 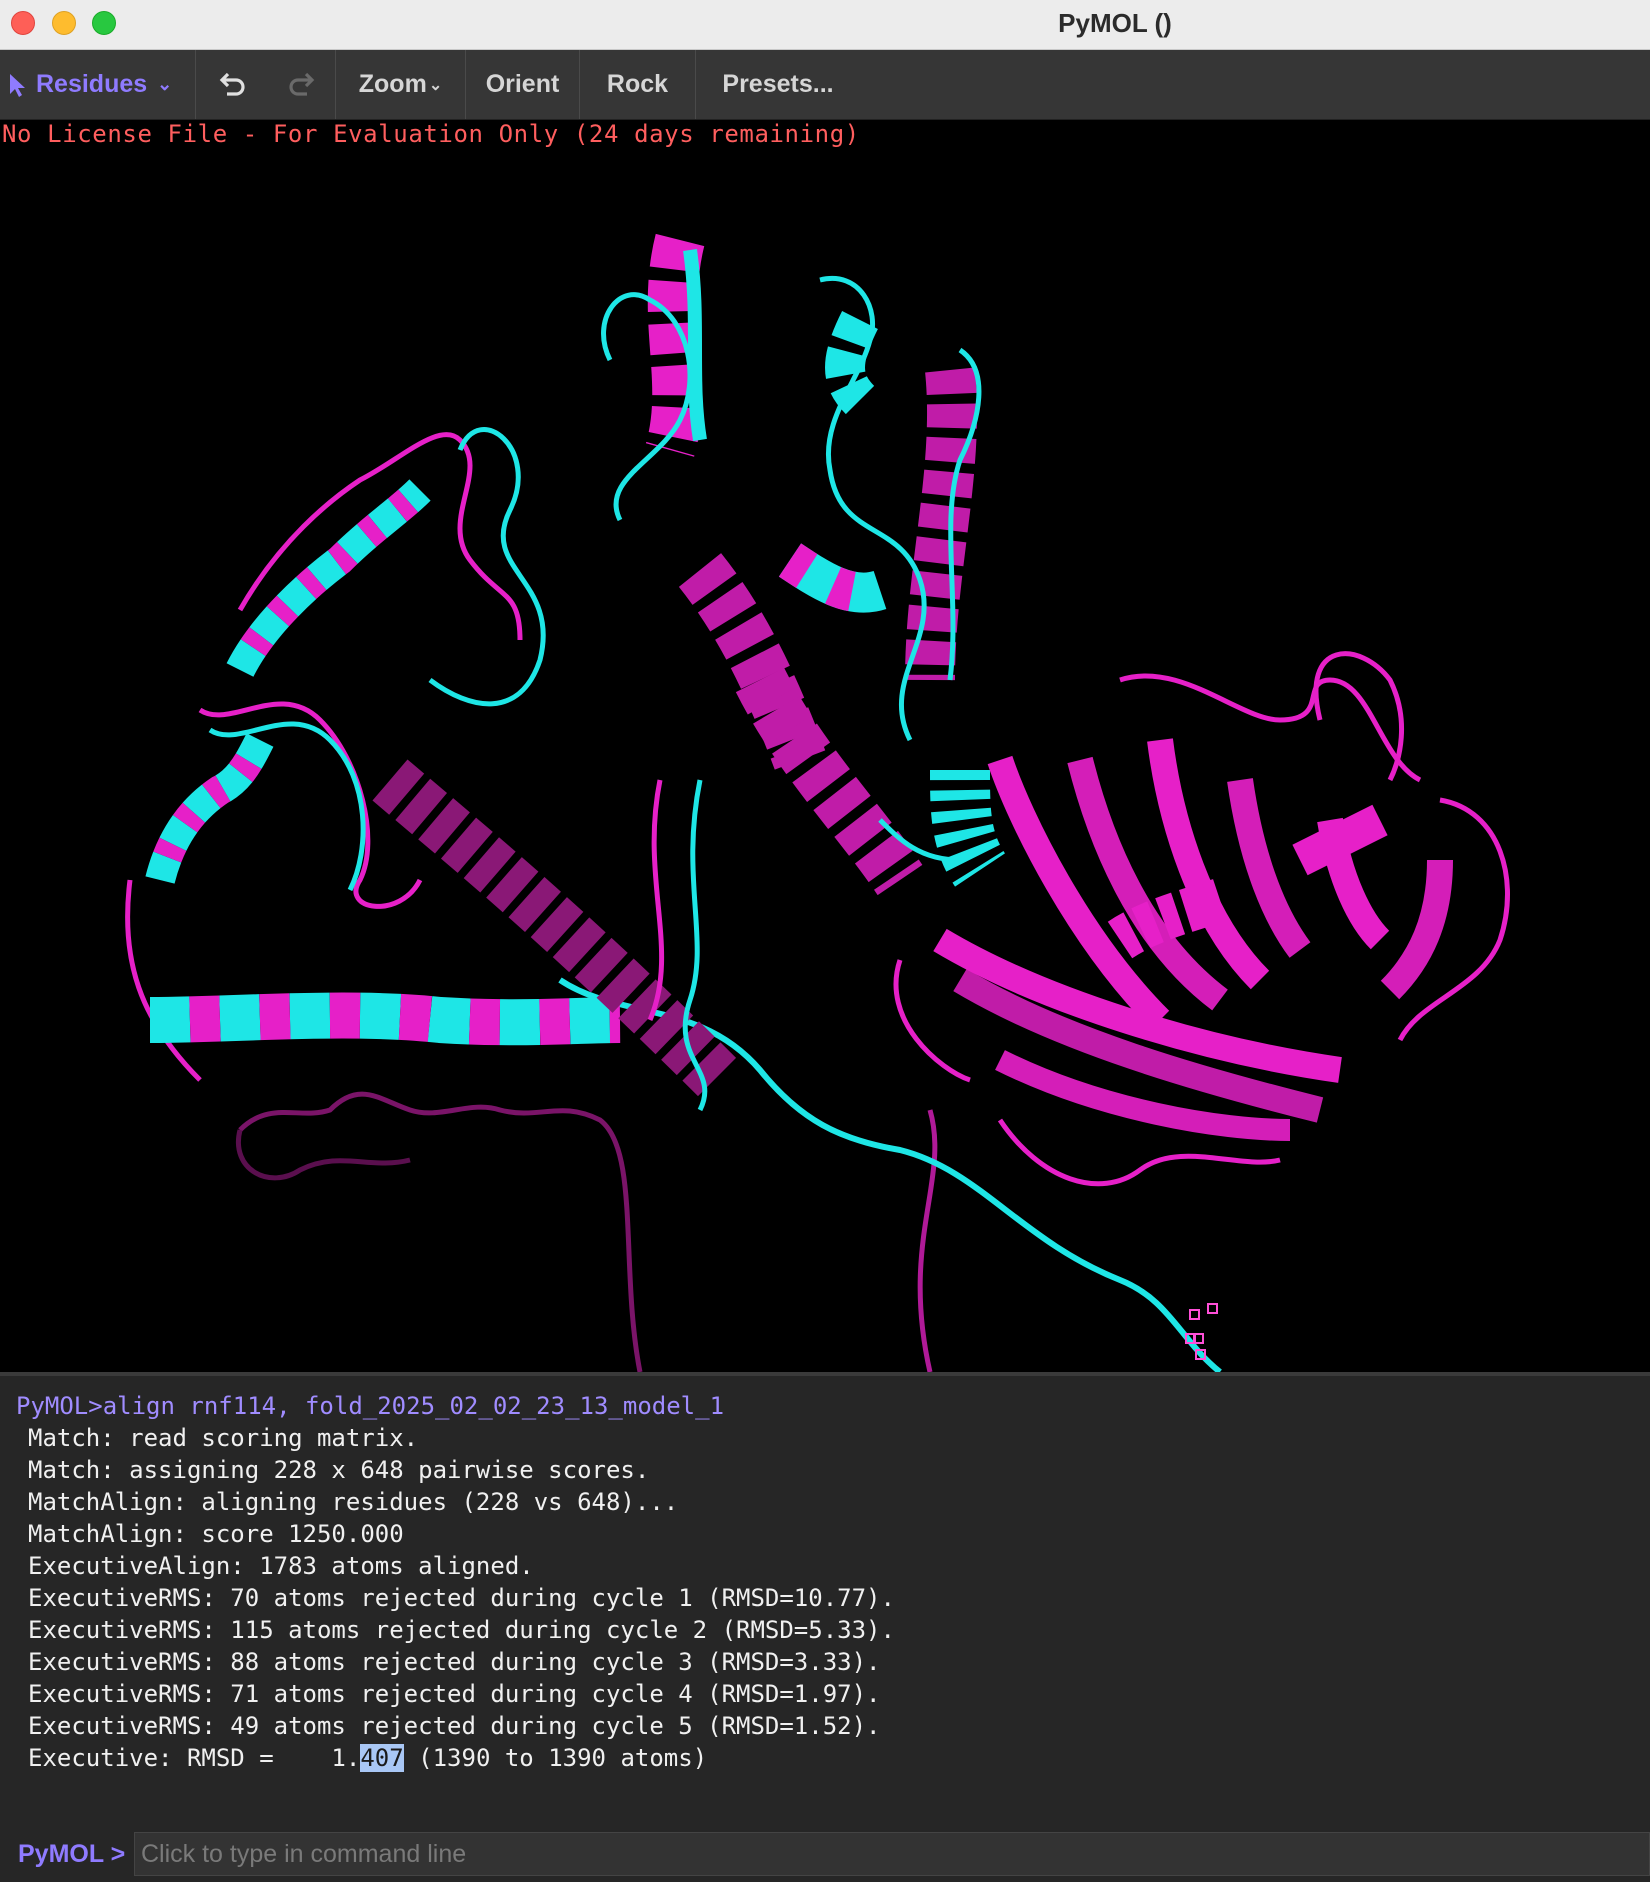 I want to click on orient-button: Orient, so click(x=523, y=84).